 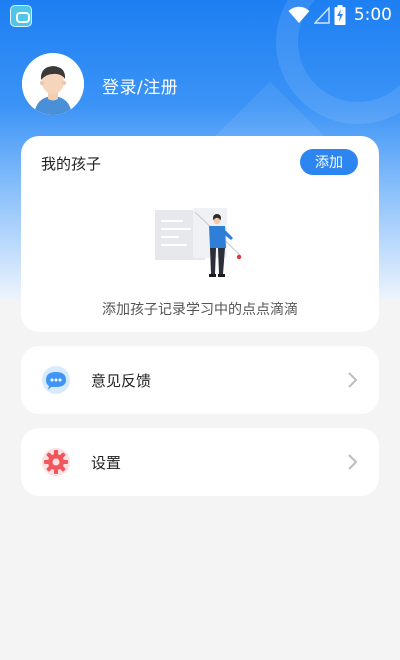 I want to click on login-register-link: 登录/注册, so click(x=140, y=85).